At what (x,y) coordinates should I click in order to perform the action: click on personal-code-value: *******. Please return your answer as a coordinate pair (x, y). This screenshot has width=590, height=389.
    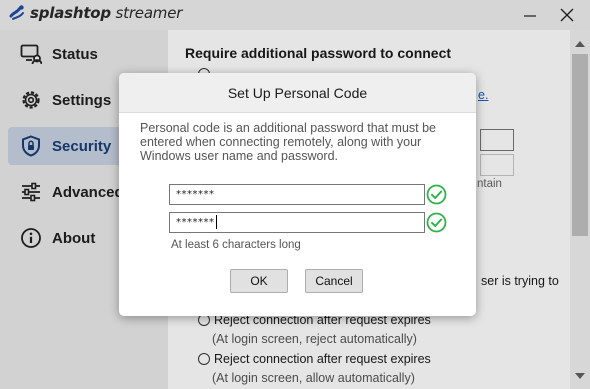
    Looking at the image, I should click on (195, 194).